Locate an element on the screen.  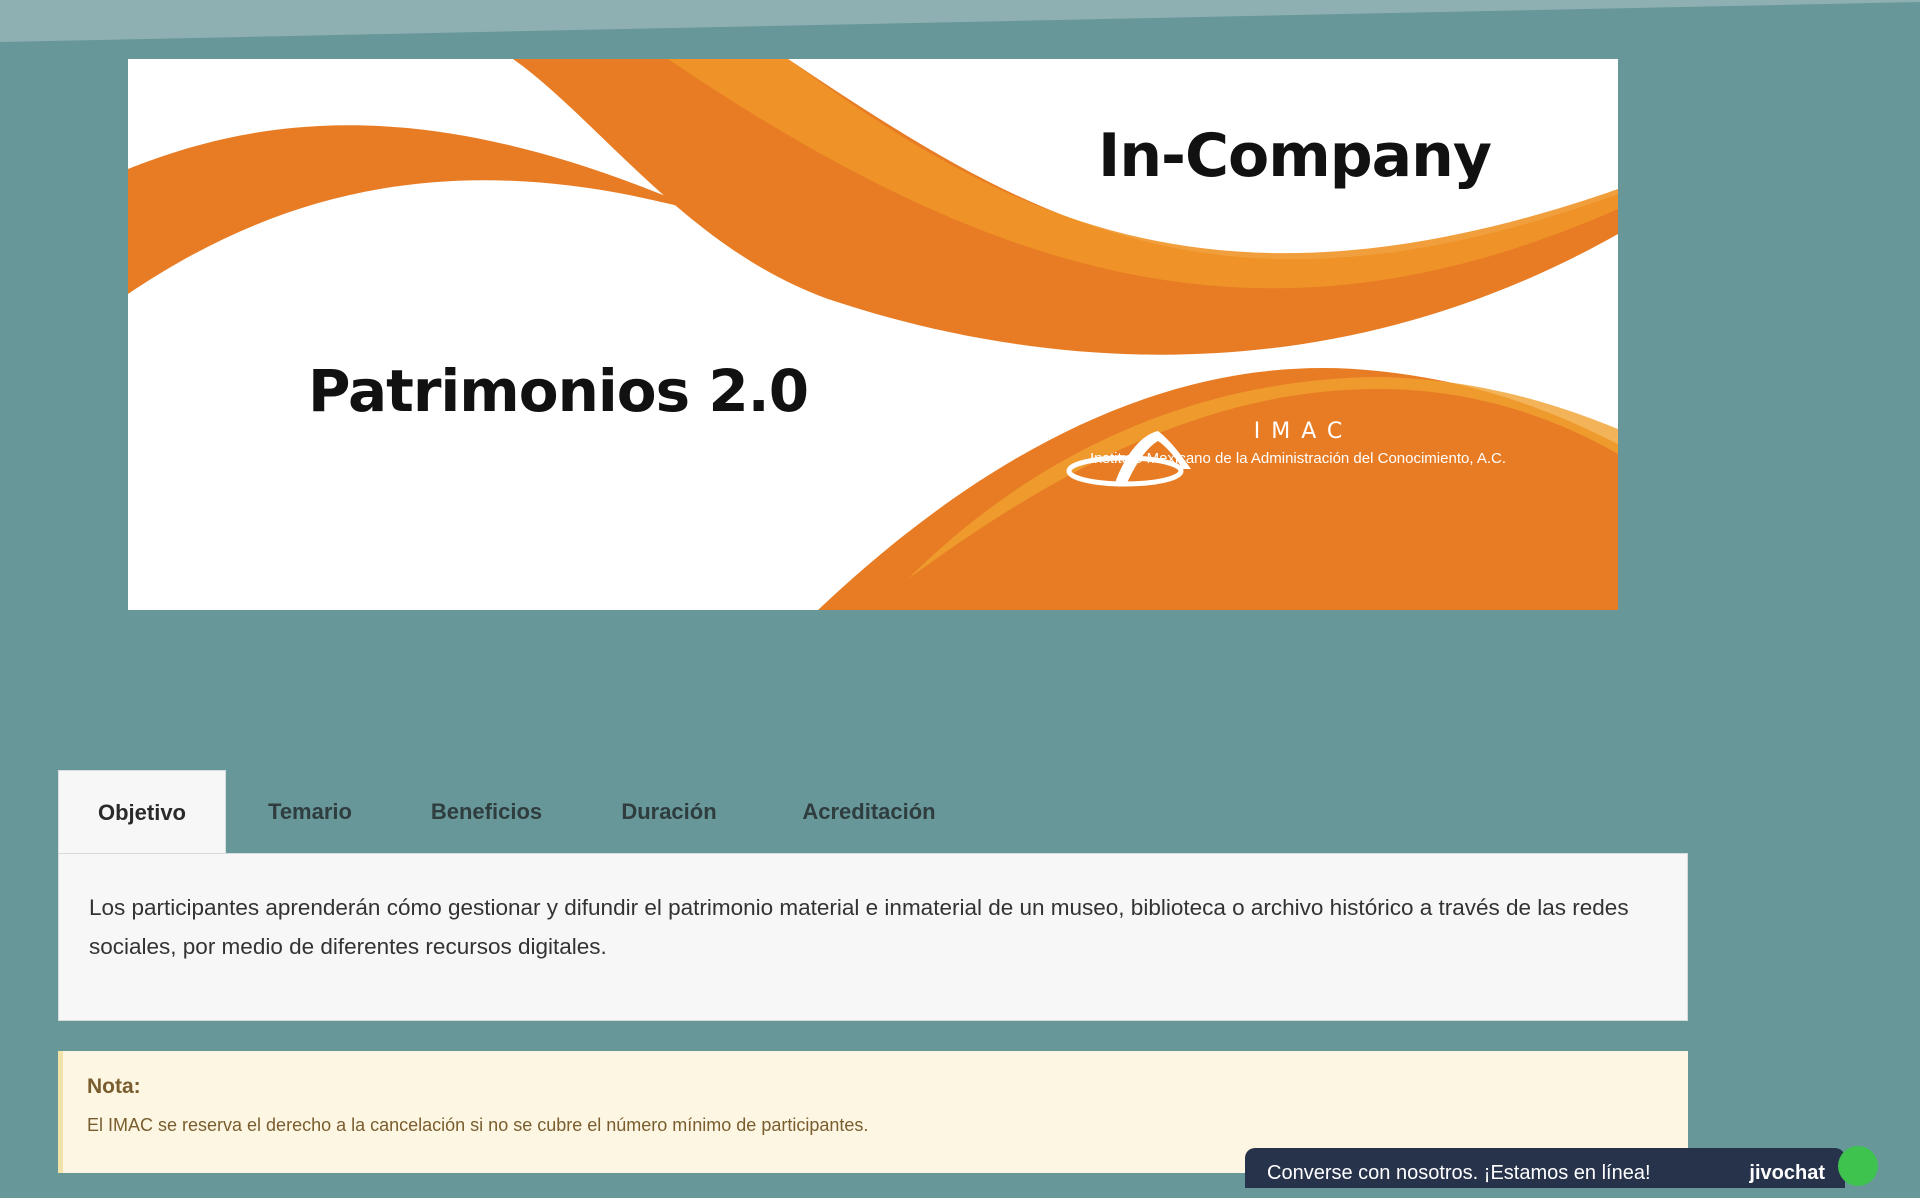
tab-duracion: Duración is located at coordinates (669, 812).